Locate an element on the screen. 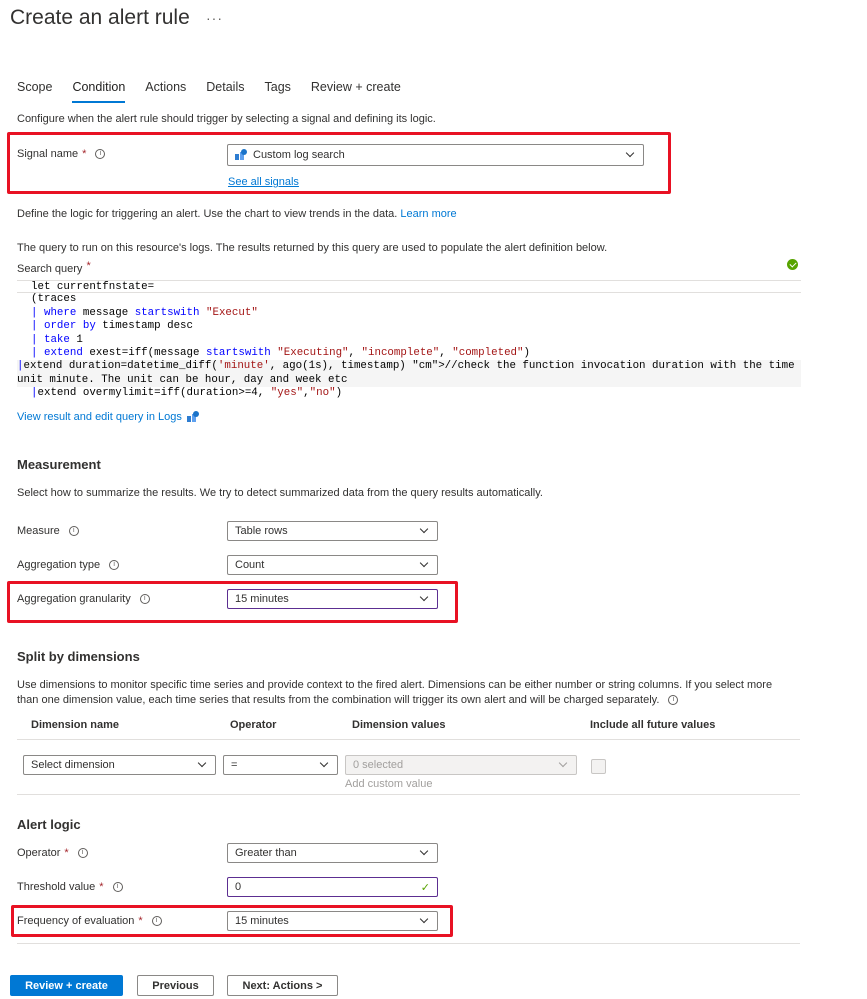  query-line: | order by timestamp desc is located at coordinates (112, 326).